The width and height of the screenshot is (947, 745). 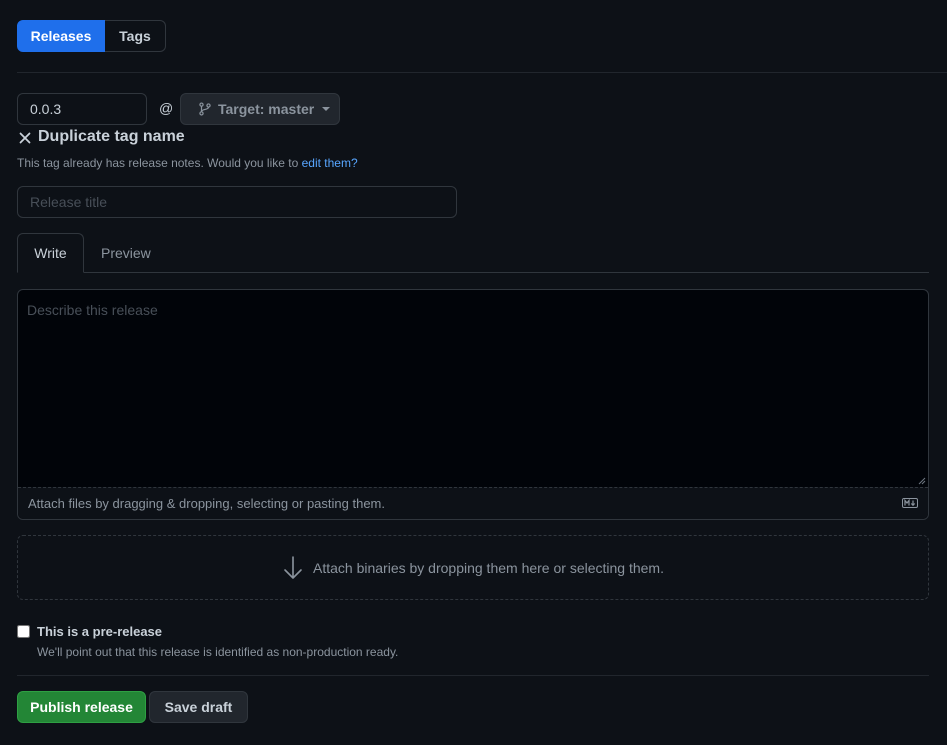 I want to click on duplicate-tag-warning: Duplicate tag name, so click(x=101, y=137).